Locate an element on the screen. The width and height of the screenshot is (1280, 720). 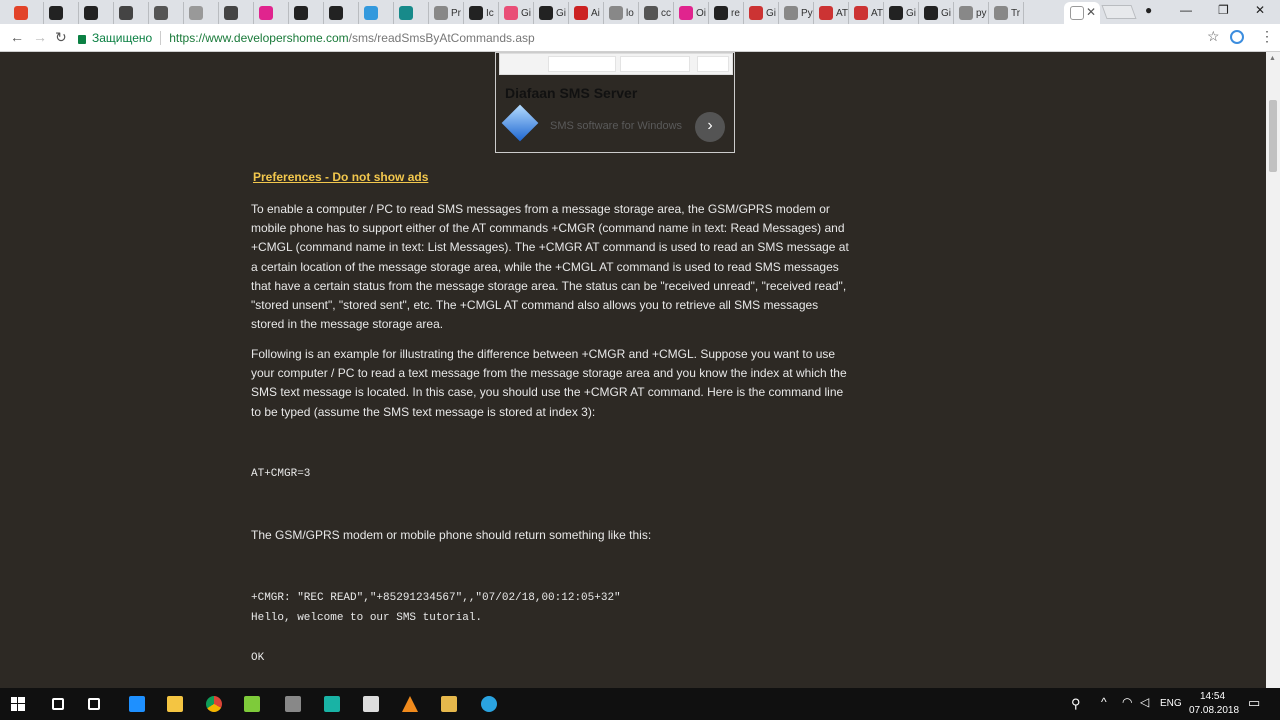
scroll-up-icon: ▲ is located at coordinates (1272, 58).